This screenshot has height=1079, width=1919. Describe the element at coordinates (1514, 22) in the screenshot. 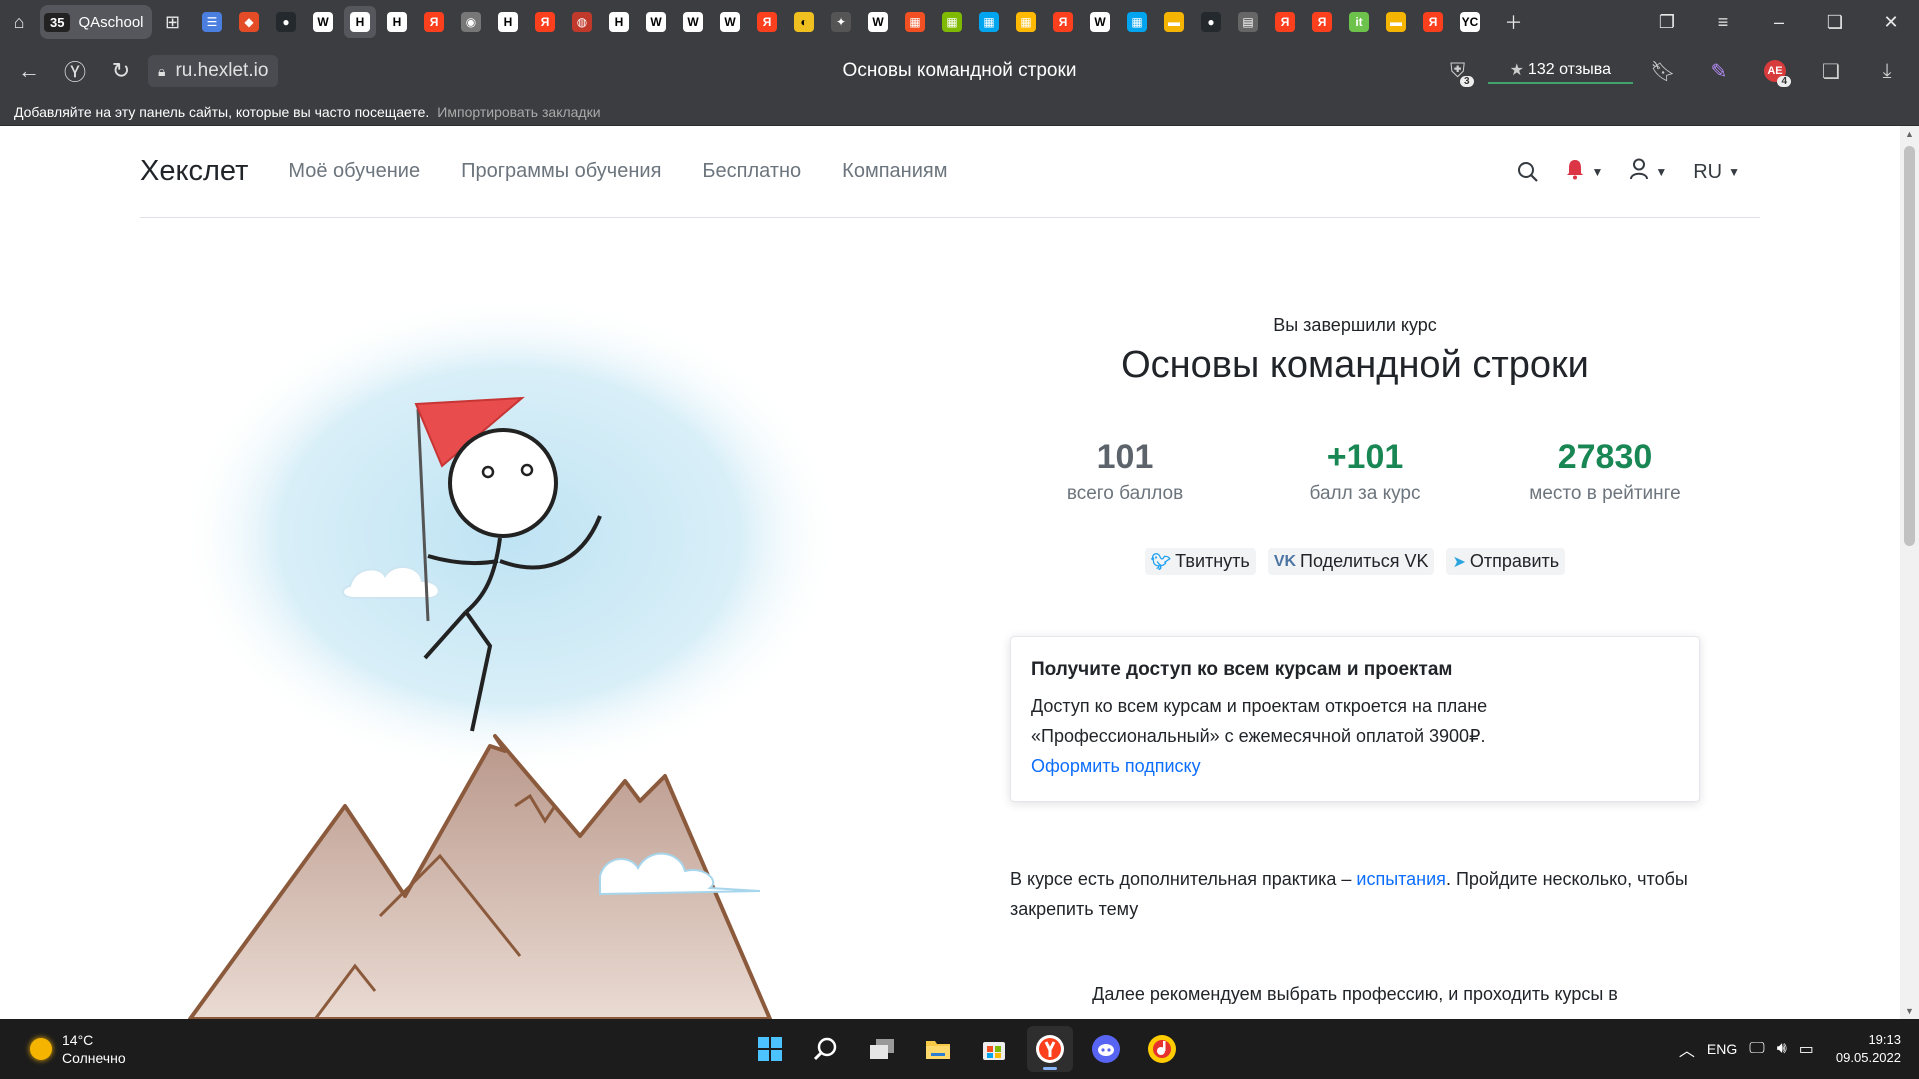

I see `new-tab-icon: ＋` at that location.